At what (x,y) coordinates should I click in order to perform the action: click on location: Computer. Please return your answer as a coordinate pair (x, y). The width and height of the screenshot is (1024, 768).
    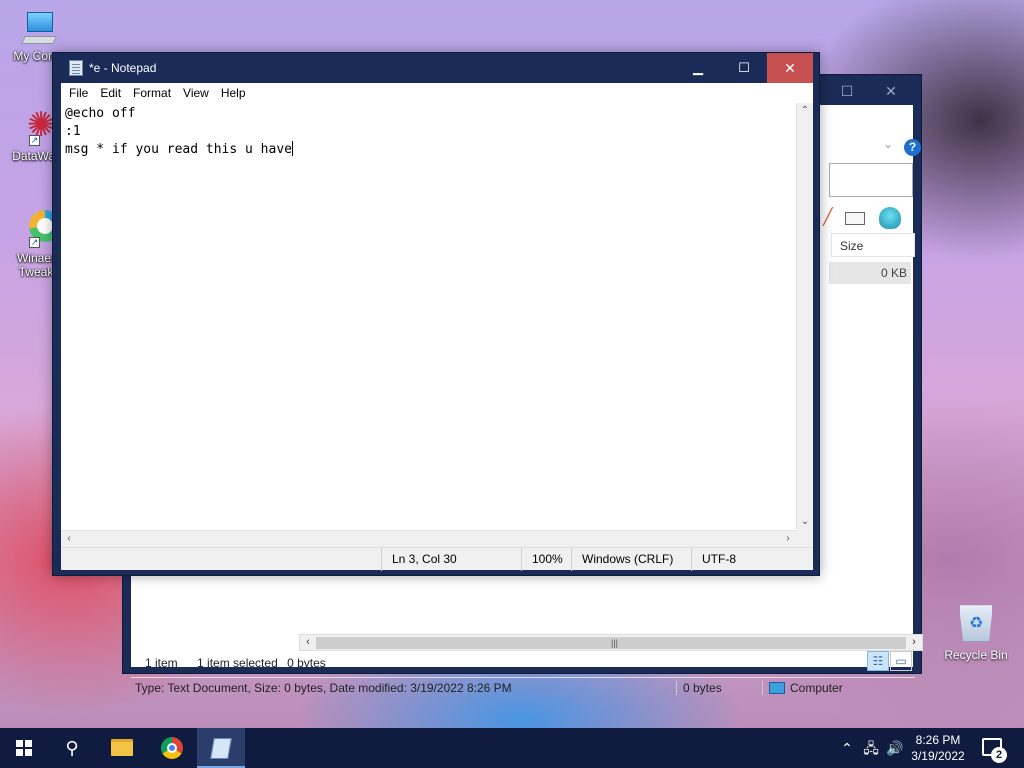
    Looking at the image, I should click on (803, 688).